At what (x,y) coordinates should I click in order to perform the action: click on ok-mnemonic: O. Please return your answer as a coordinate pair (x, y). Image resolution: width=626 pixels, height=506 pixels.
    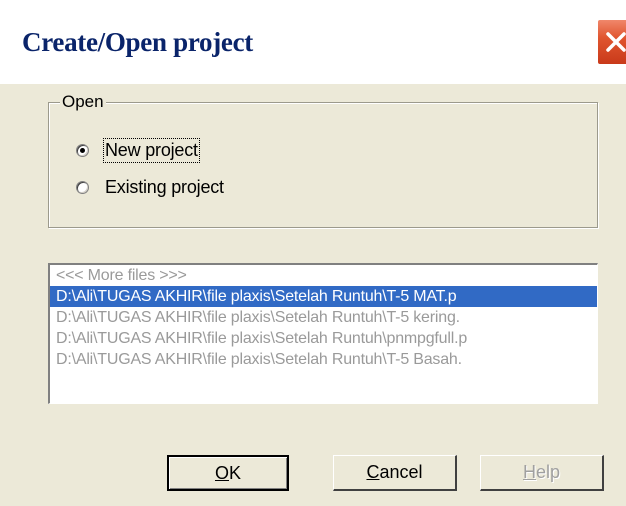
    Looking at the image, I should click on (221, 472).